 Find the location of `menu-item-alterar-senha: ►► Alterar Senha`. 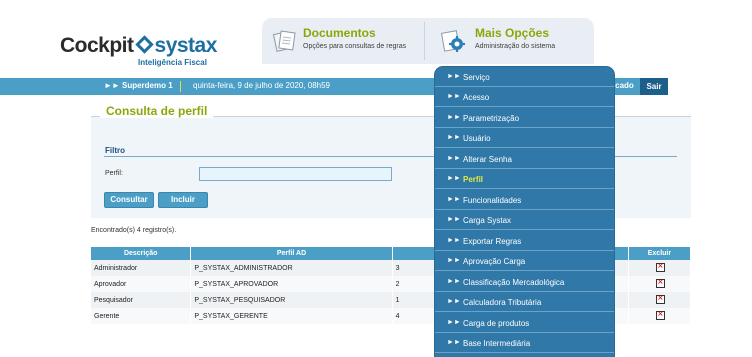

menu-item-alterar-senha: ►► Alterar Senha is located at coordinates (524, 159).